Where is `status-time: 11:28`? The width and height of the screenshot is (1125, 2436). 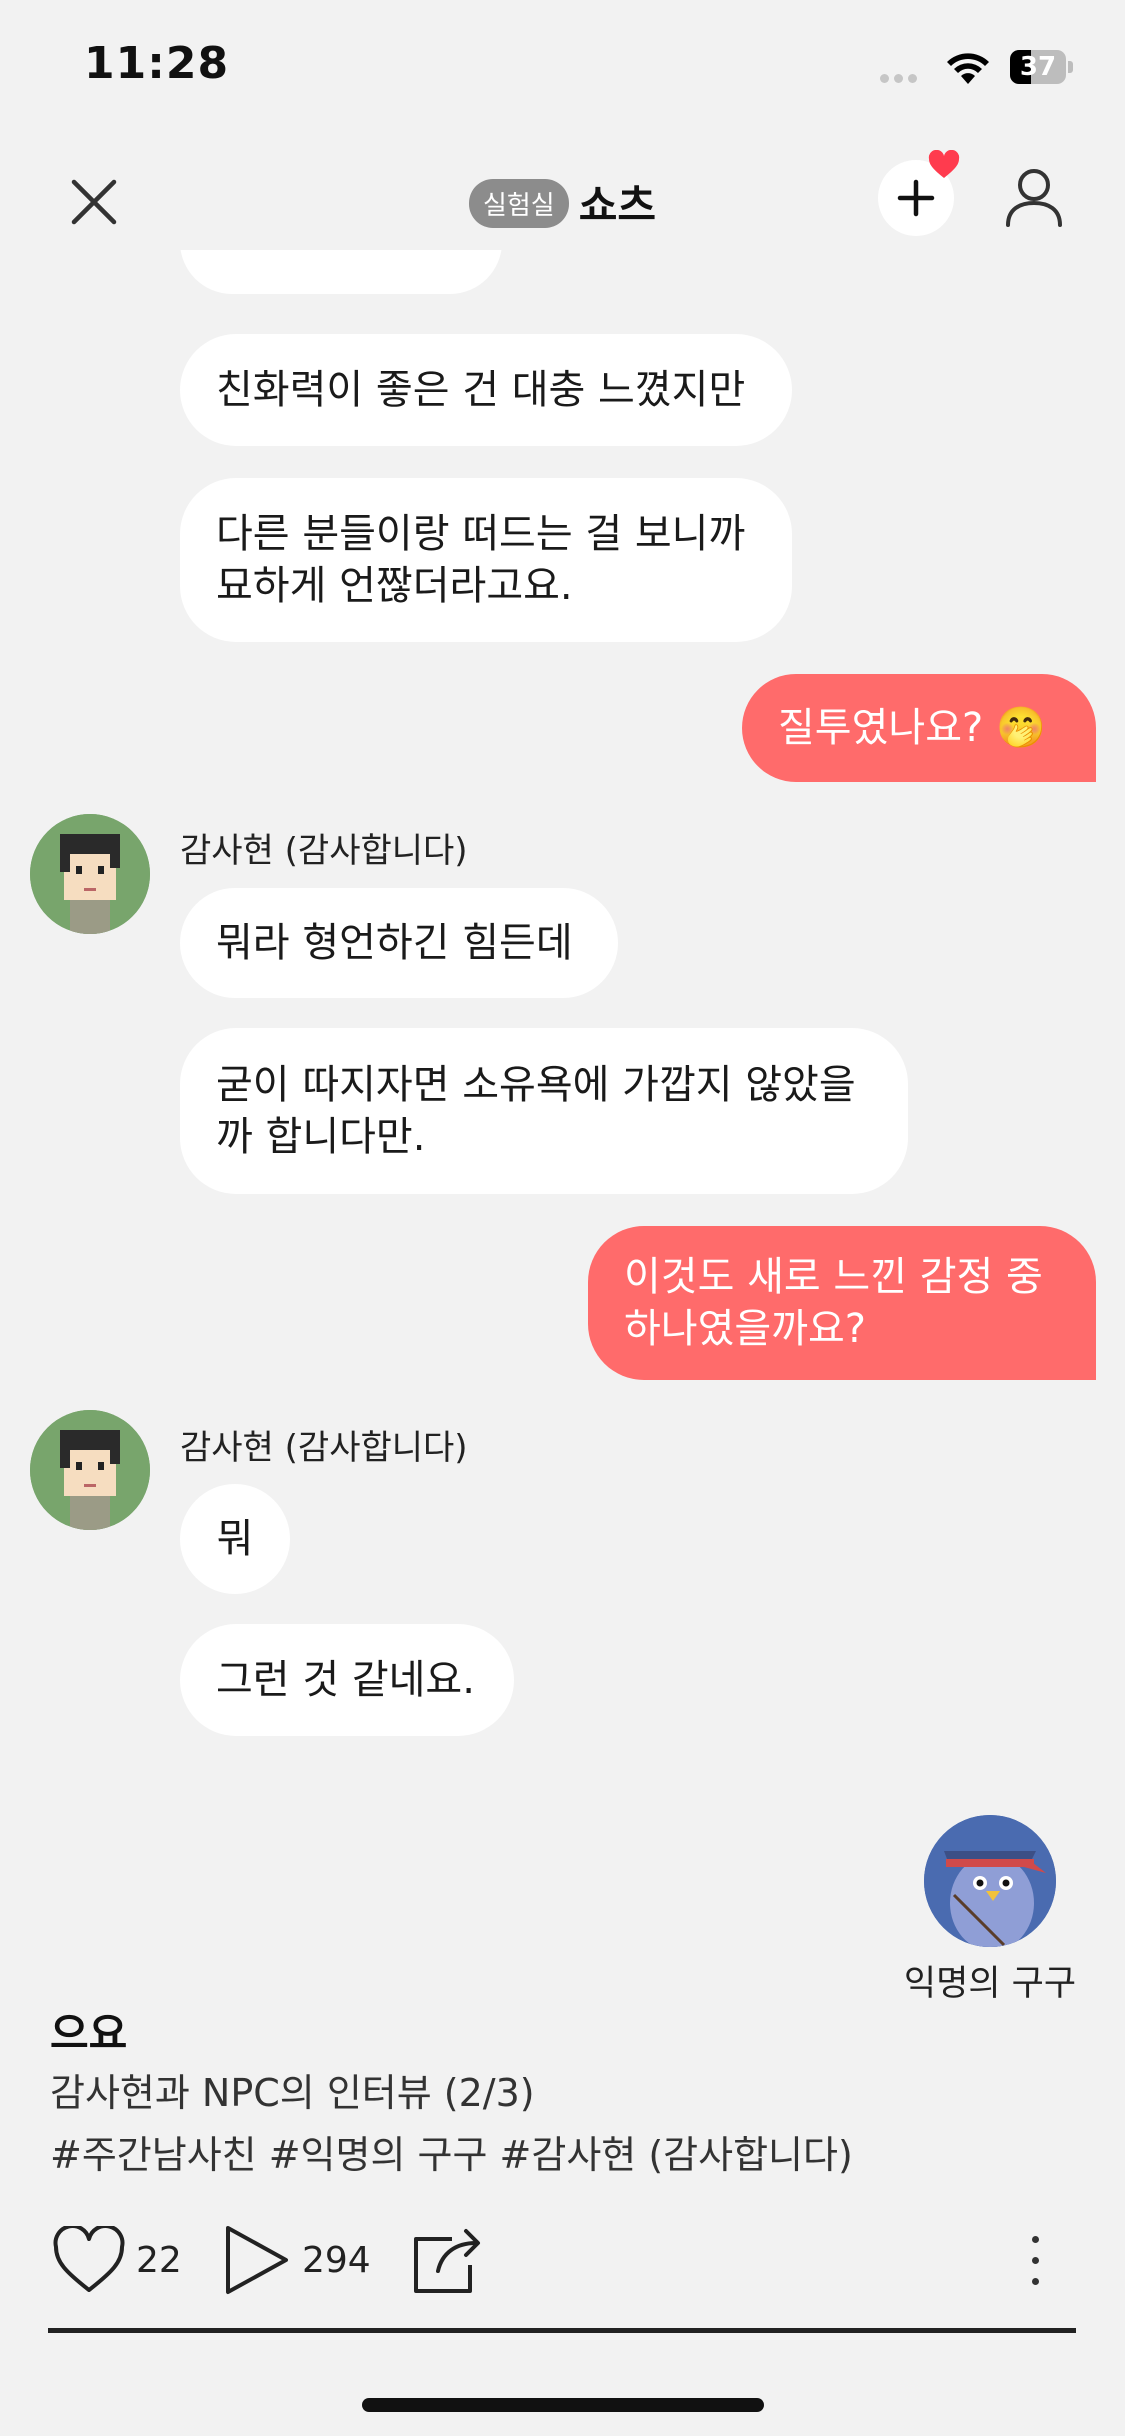
status-time: 11:28 is located at coordinates (157, 63).